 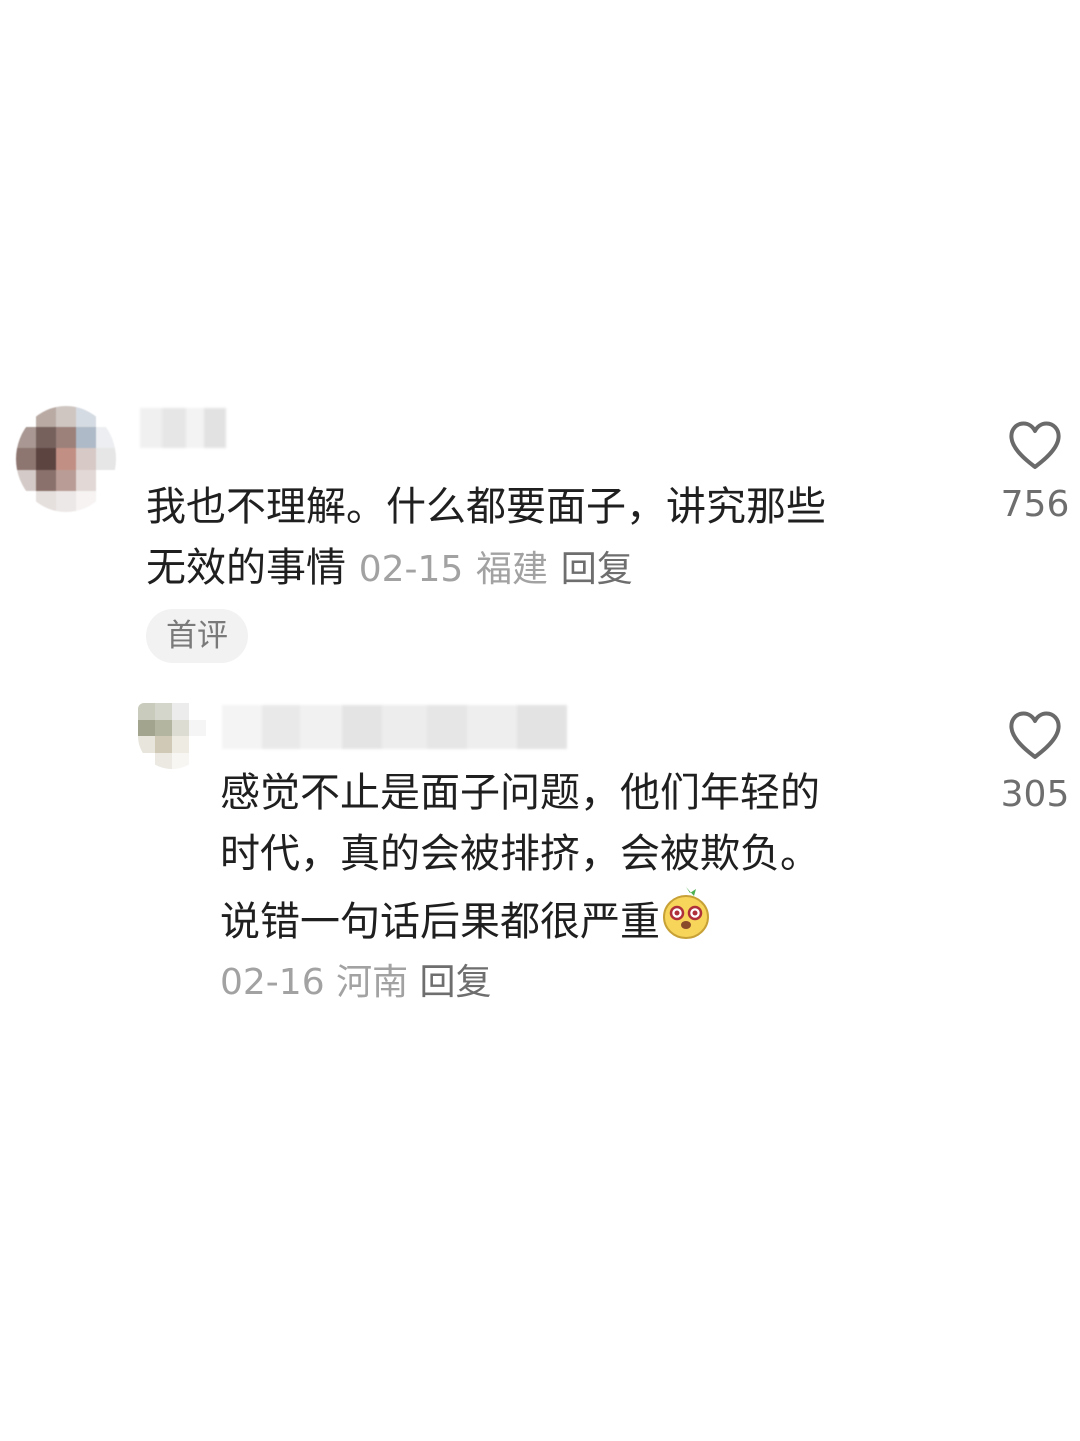 I want to click on comment-location: 河南, so click(x=372, y=982).